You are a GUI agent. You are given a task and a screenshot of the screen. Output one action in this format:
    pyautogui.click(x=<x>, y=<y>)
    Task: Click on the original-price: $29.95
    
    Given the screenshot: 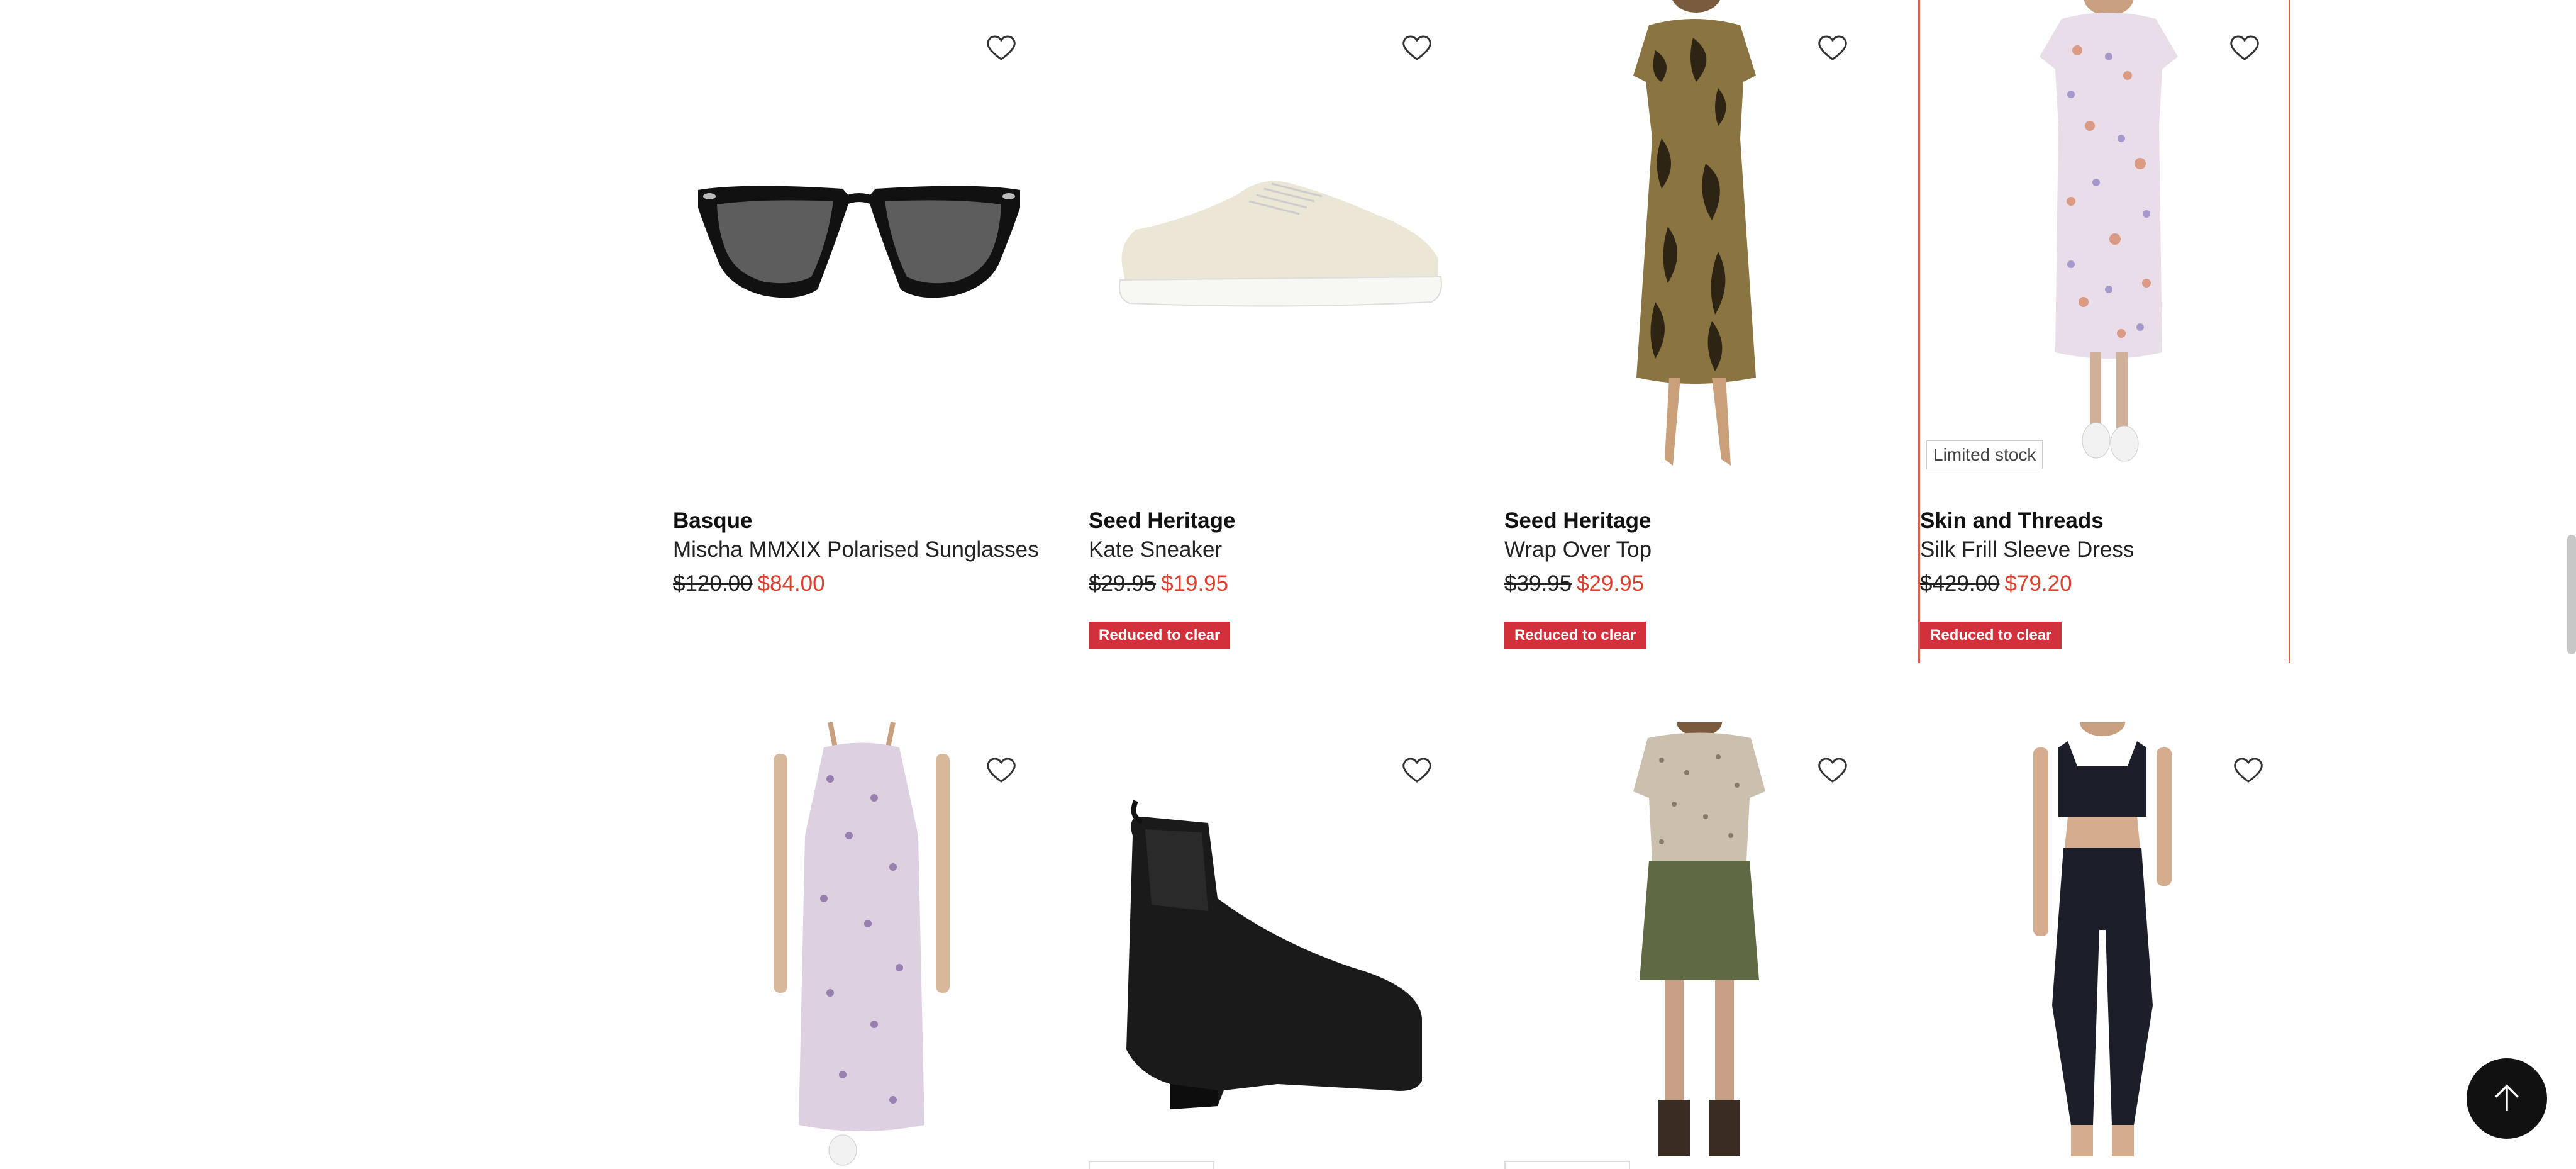 What is the action you would take?
    pyautogui.click(x=1123, y=583)
    